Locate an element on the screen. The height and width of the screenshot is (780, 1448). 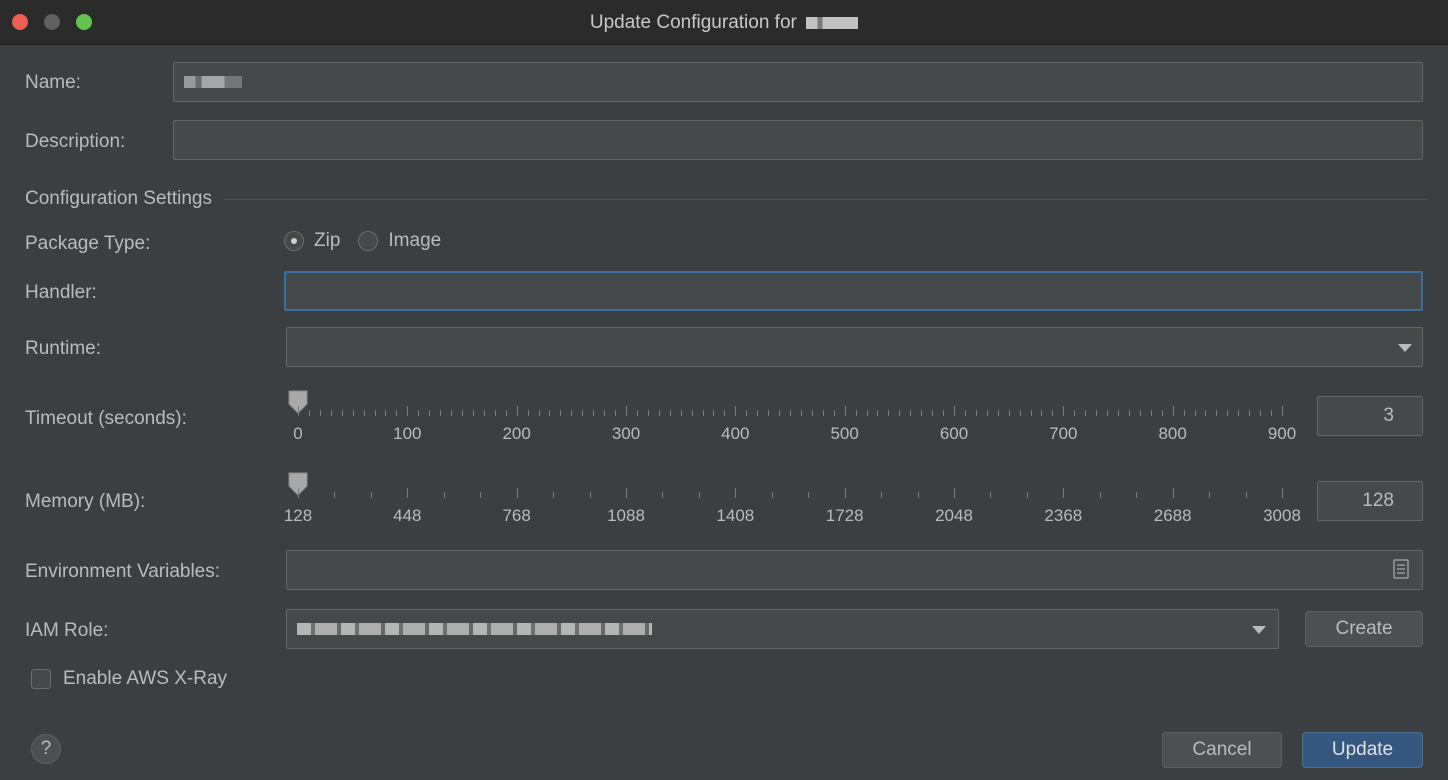
timeout-ticks is located at coordinates (790, 412).